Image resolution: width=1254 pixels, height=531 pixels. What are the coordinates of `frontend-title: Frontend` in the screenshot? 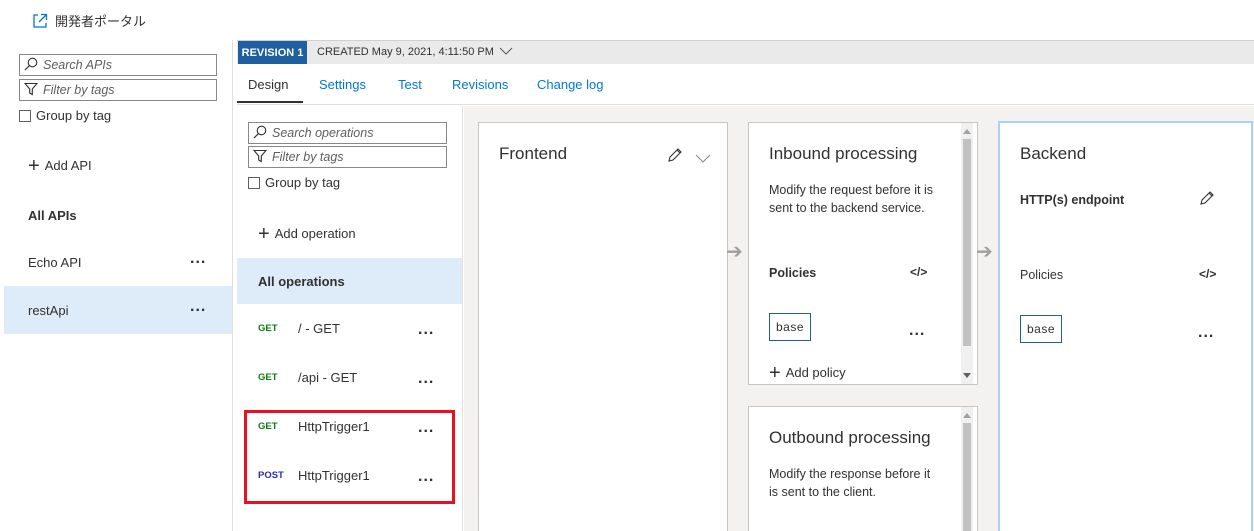 It's located at (533, 153).